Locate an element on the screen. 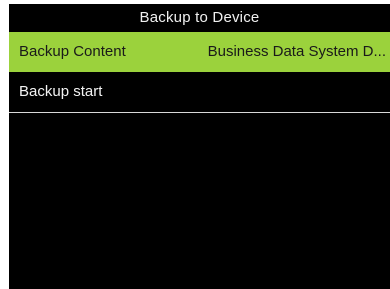 Image resolution: width=390 pixels, height=289 pixels. menu-item-backup-start: Backup start is located at coordinates (199, 92).